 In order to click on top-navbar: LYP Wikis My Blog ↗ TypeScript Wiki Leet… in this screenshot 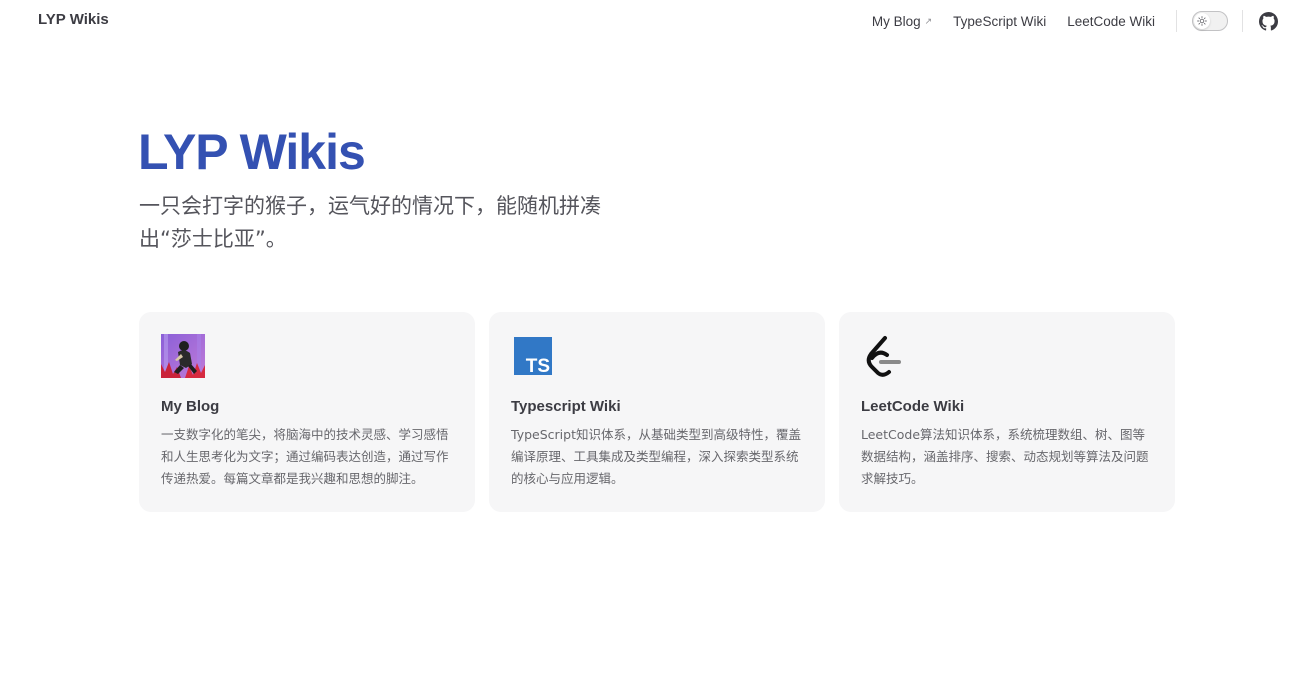, I will do `click(647, 21)`.